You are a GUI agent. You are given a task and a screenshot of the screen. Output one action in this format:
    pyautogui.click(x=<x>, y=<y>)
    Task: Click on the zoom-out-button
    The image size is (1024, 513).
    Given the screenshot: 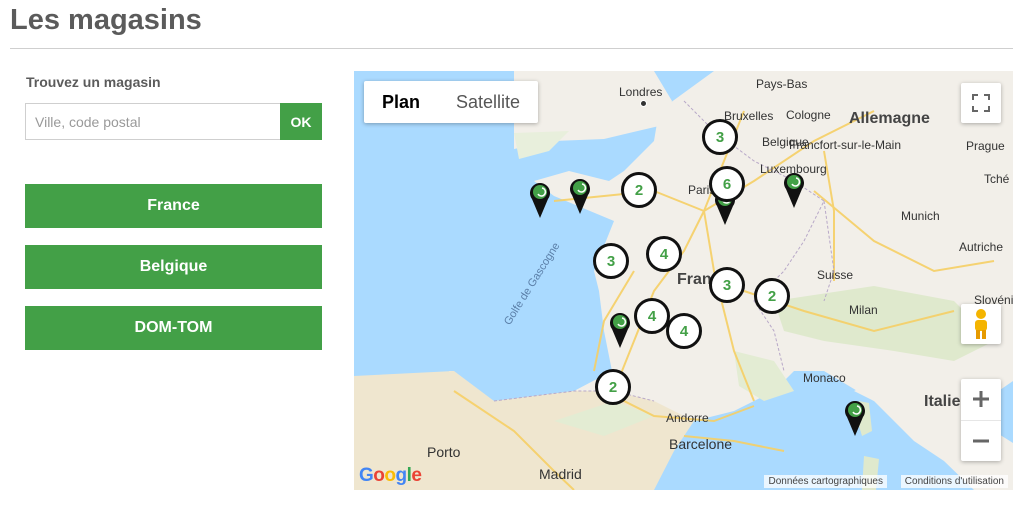 What is the action you would take?
    pyautogui.click(x=981, y=441)
    